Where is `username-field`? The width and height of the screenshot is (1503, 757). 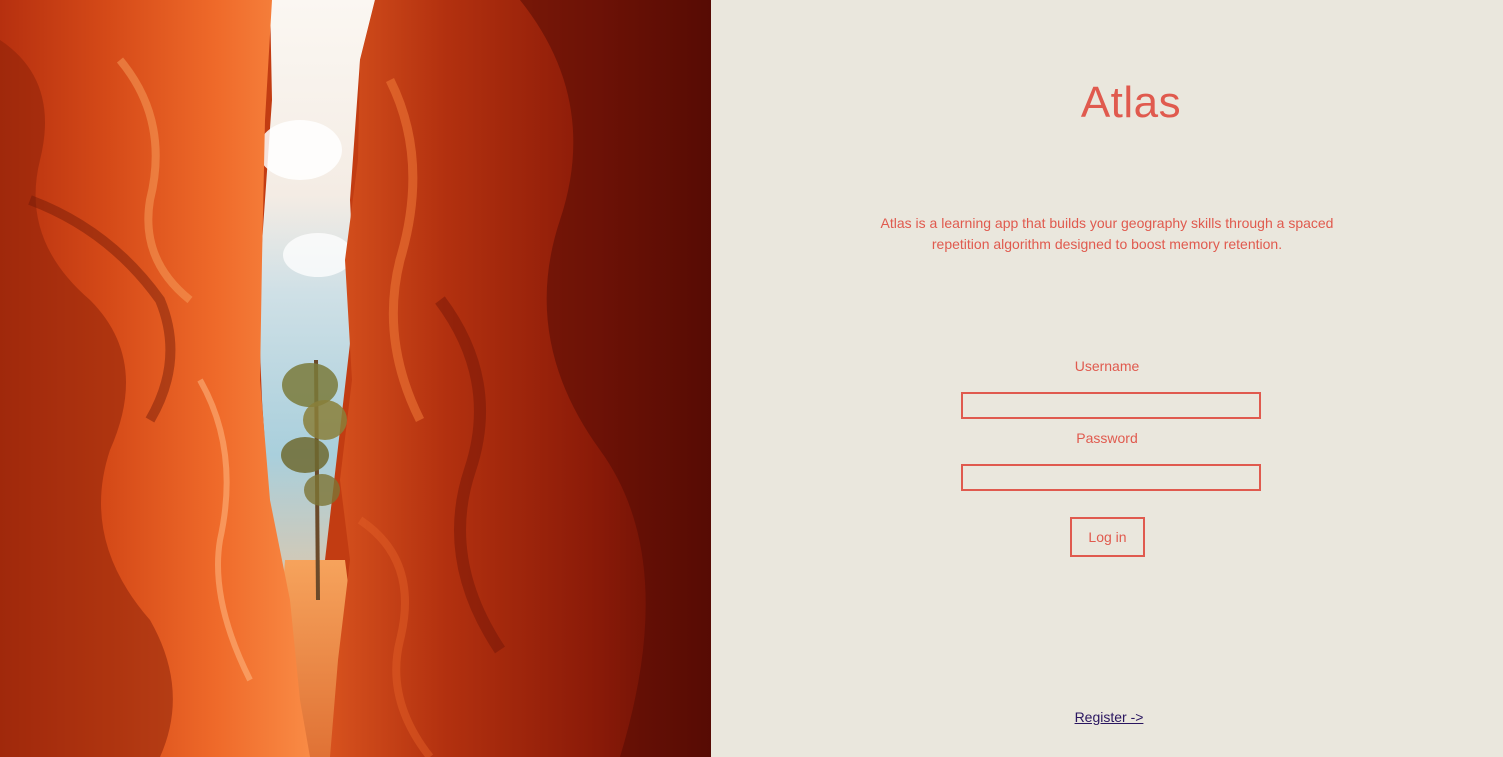
username-field is located at coordinates (1111, 405).